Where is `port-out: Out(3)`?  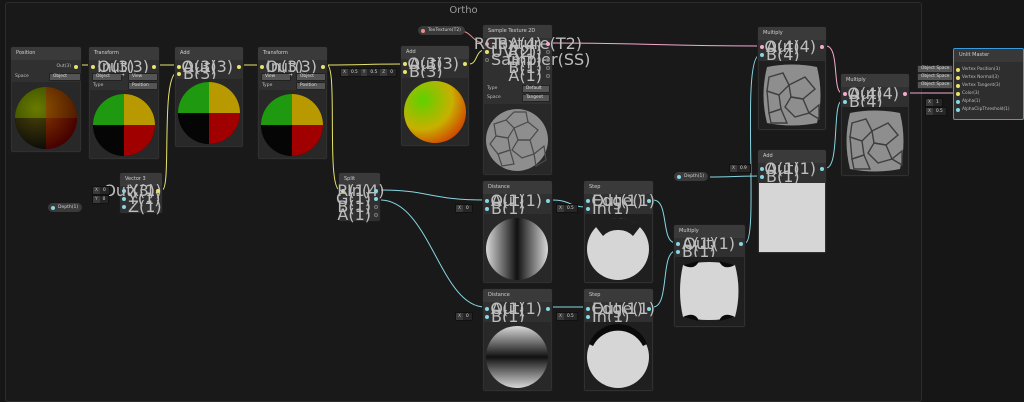 port-out: Out(3) is located at coordinates (207, 66).